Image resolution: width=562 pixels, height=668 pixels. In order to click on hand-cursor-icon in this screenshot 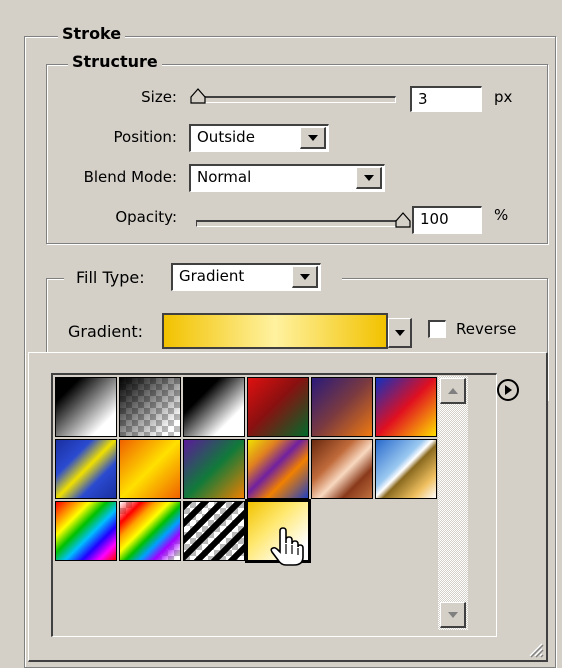, I will do `click(287, 546)`.